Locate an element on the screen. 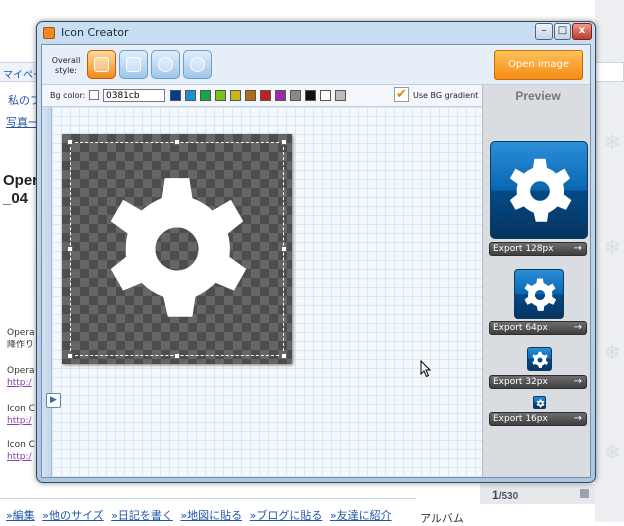 Image resolution: width=624 pixels, height=526 pixels. export-label: Export 32px is located at coordinates (520, 382).